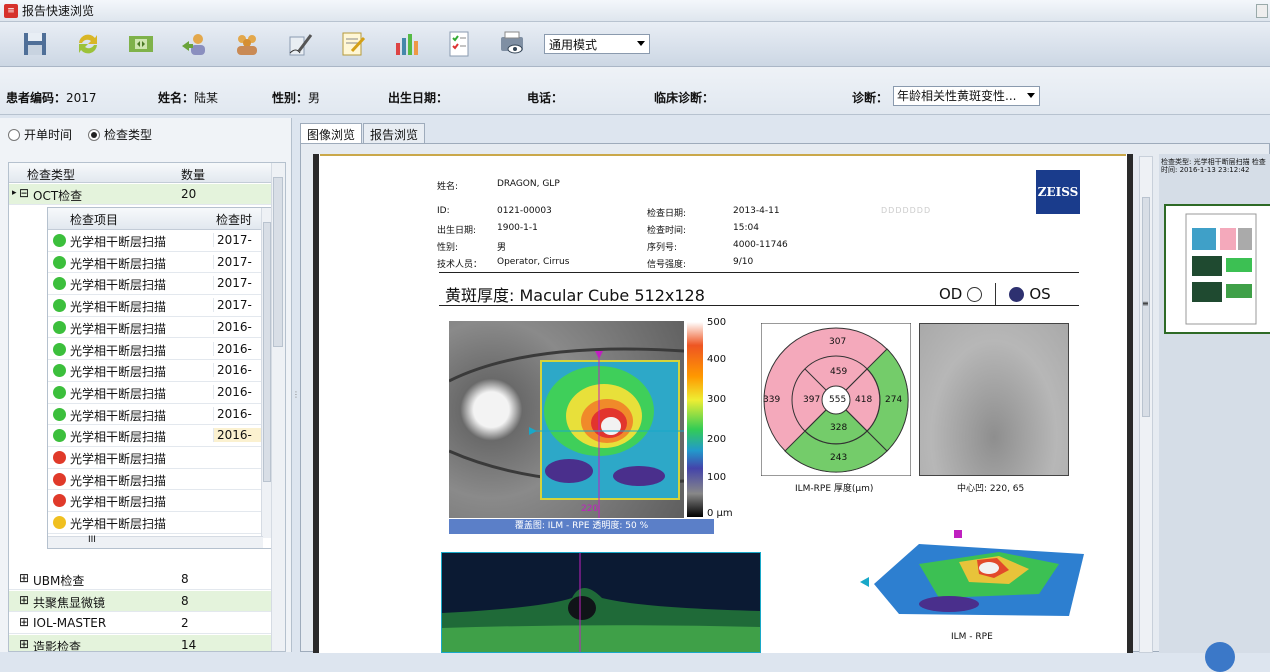 This screenshot has width=1270, height=672. What do you see at coordinates (566, 432) in the screenshot?
I see `thickness-overlay` at bounding box center [566, 432].